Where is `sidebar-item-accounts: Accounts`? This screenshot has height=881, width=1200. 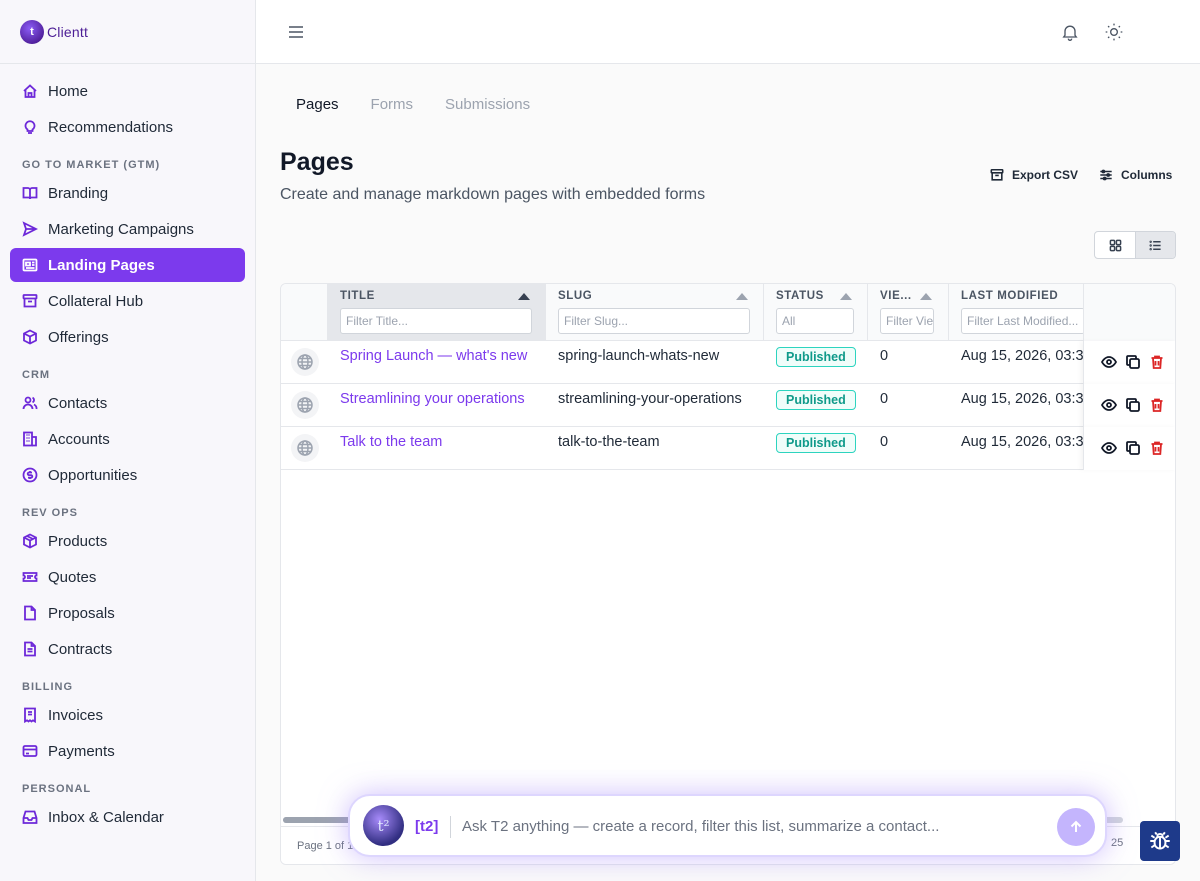
sidebar-item-accounts: Accounts is located at coordinates (127, 439).